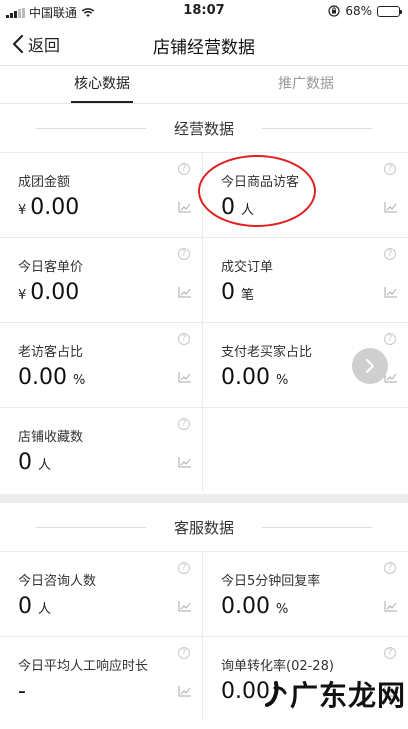 The height and width of the screenshot is (729, 408). What do you see at coordinates (102, 84) in the screenshot?
I see `tab-core-data: 核心数据` at bounding box center [102, 84].